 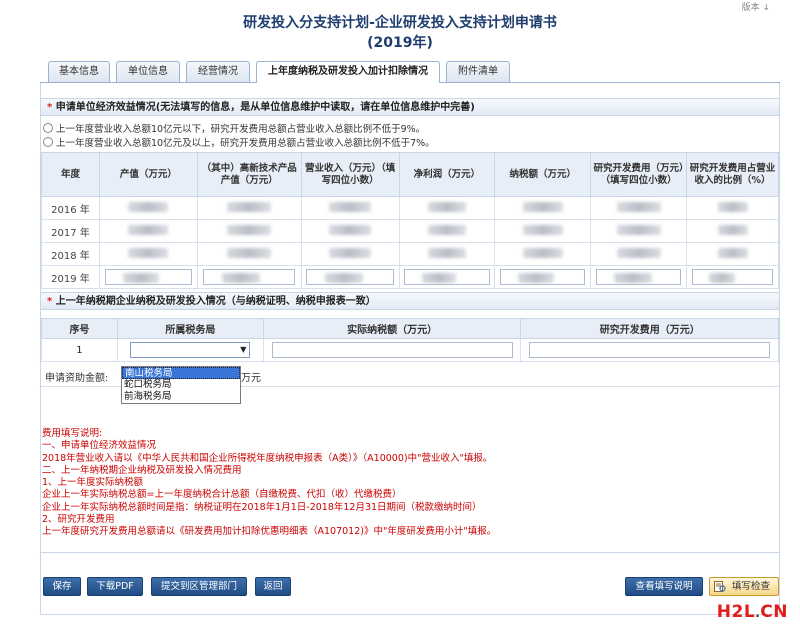 I want to click on tax-bureau-select: ▼, so click(x=190, y=350).